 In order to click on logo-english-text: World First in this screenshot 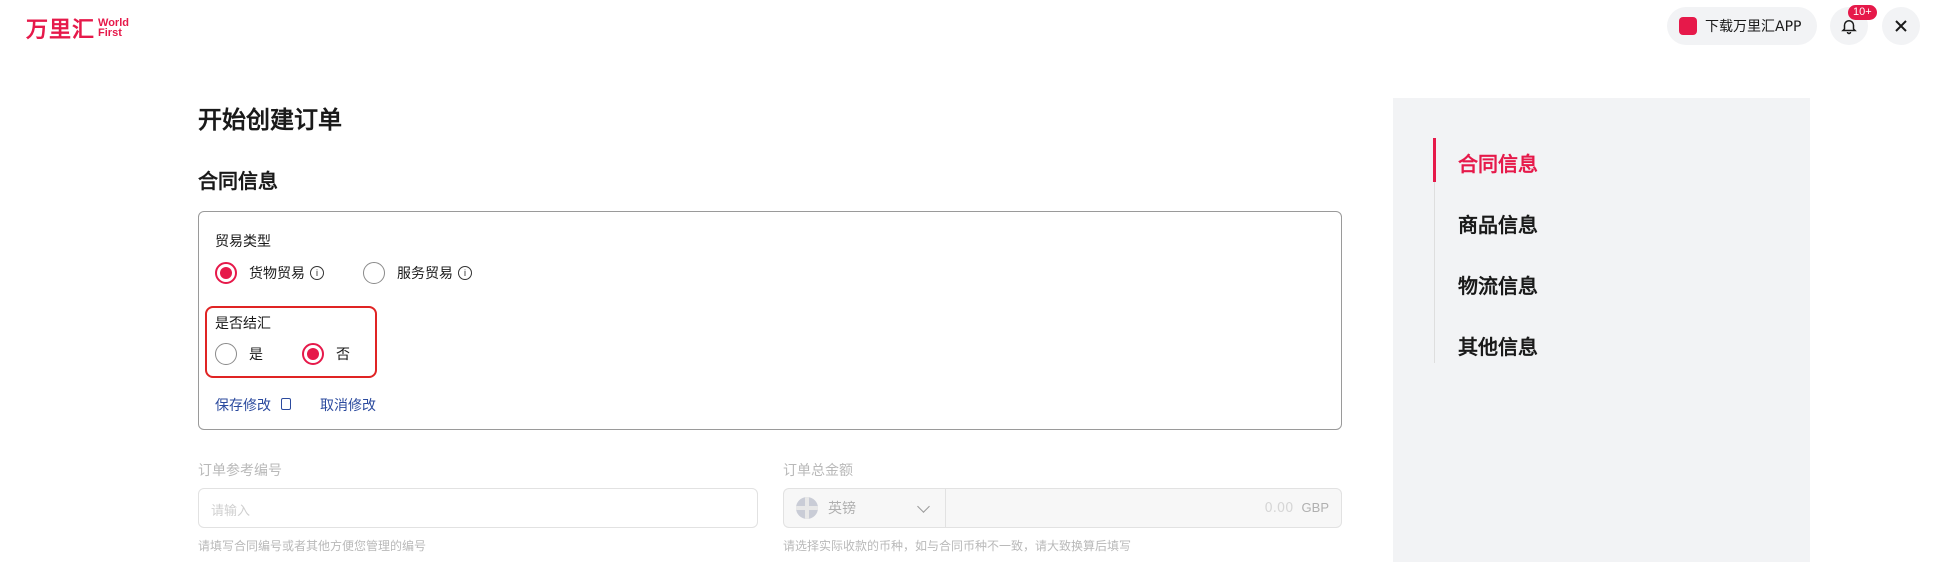, I will do `click(113, 28)`.